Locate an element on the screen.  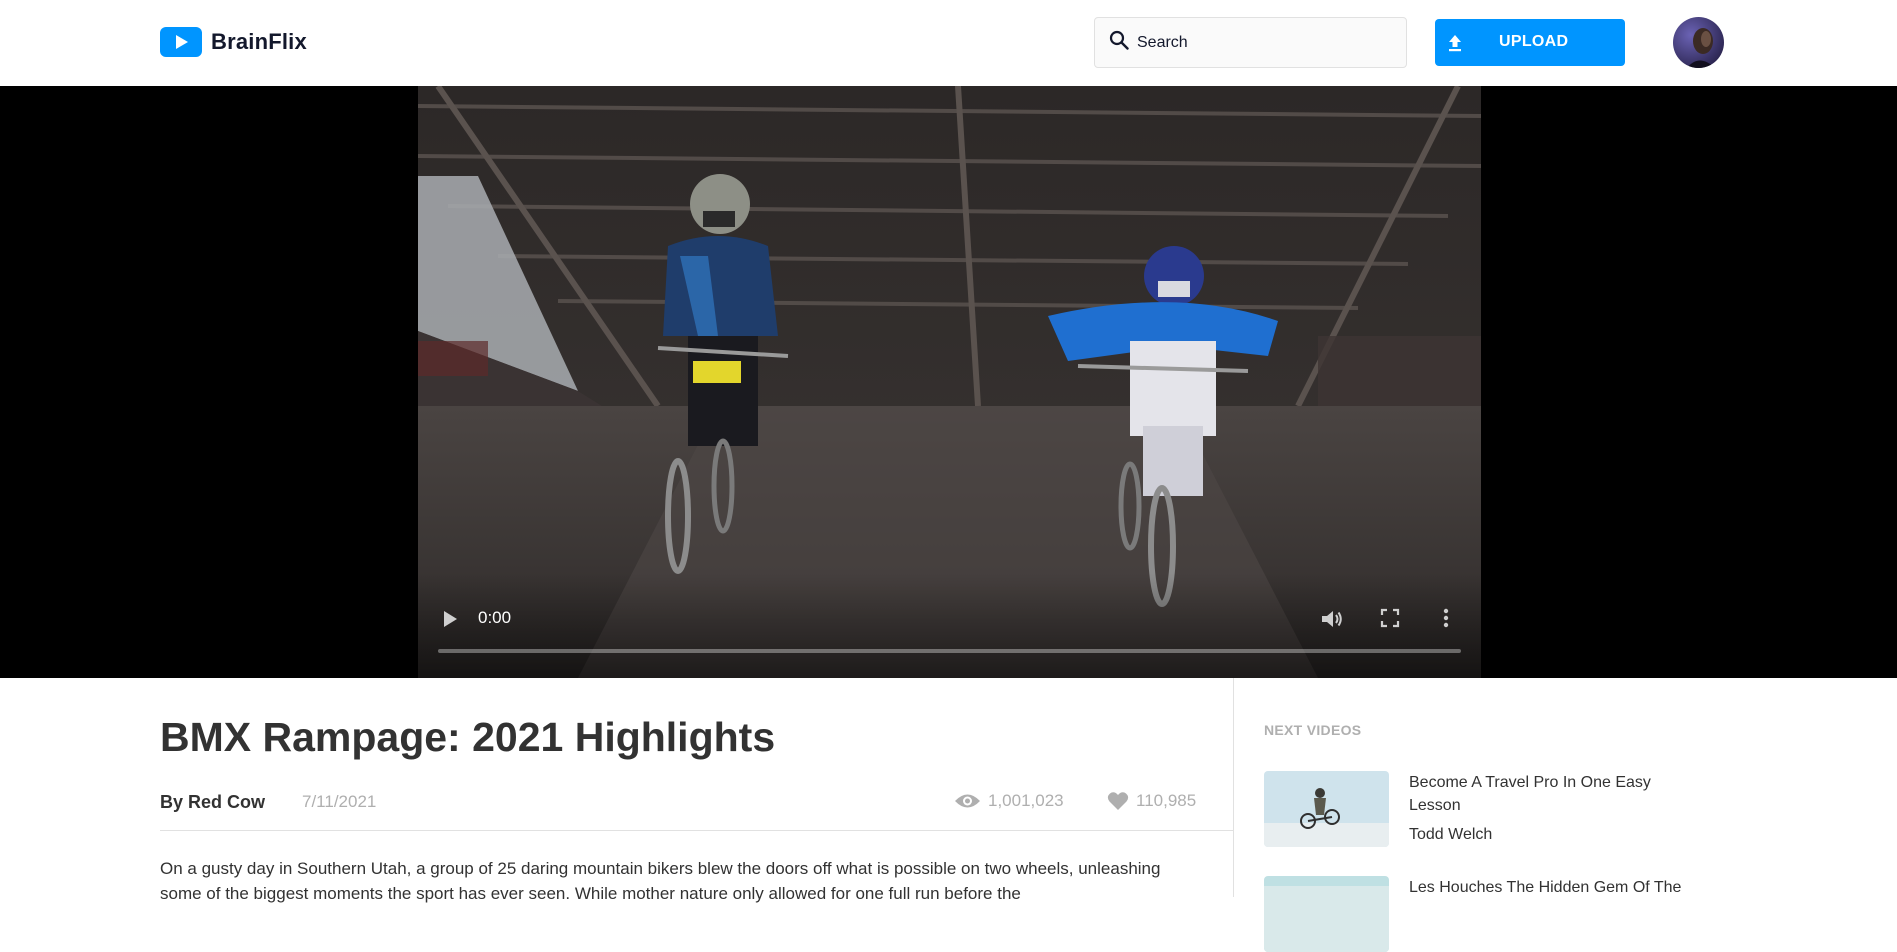
next-video-title: Les Houches The Hidden Gem Of The is located at coordinates (1545, 887).